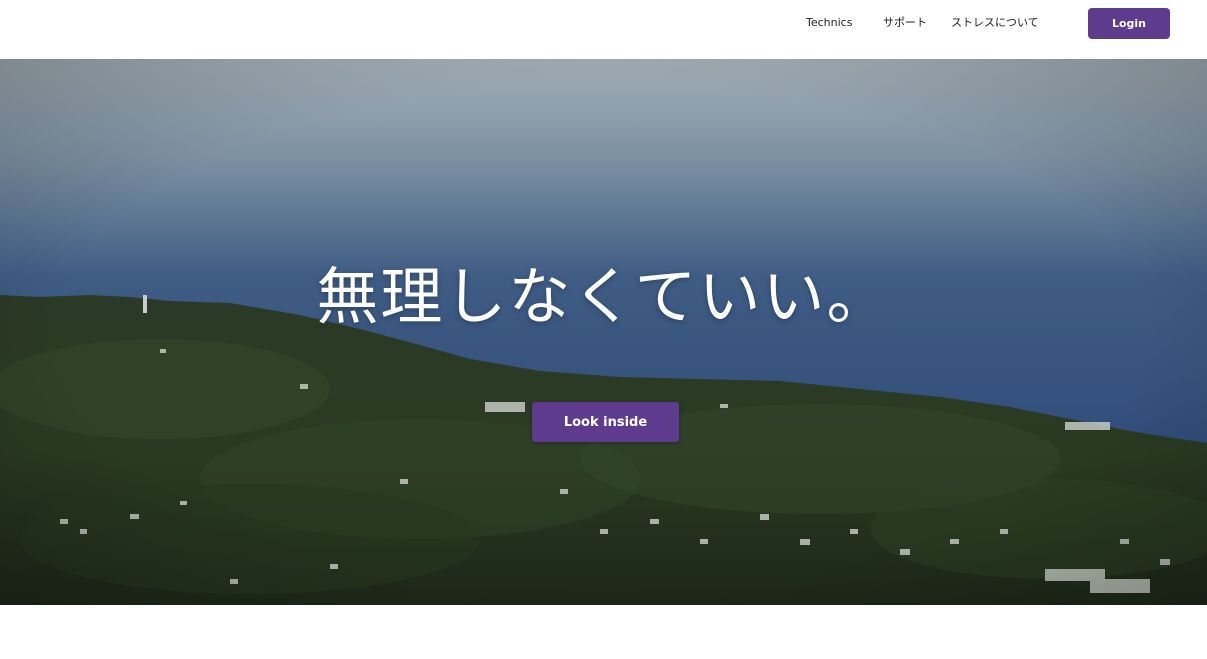  What do you see at coordinates (1129, 23) in the screenshot?
I see `login-button: Login` at bounding box center [1129, 23].